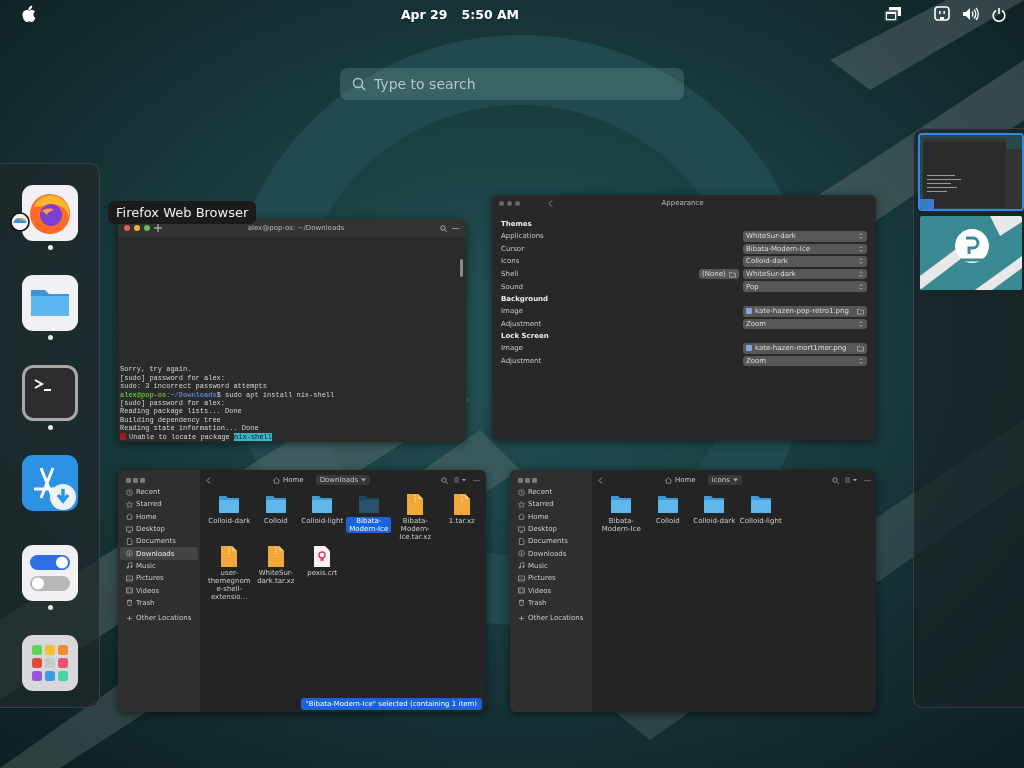 This screenshot has width=1024, height=768. What do you see at coordinates (20, 222) in the screenshot?
I see `circle-badge-icon` at bounding box center [20, 222].